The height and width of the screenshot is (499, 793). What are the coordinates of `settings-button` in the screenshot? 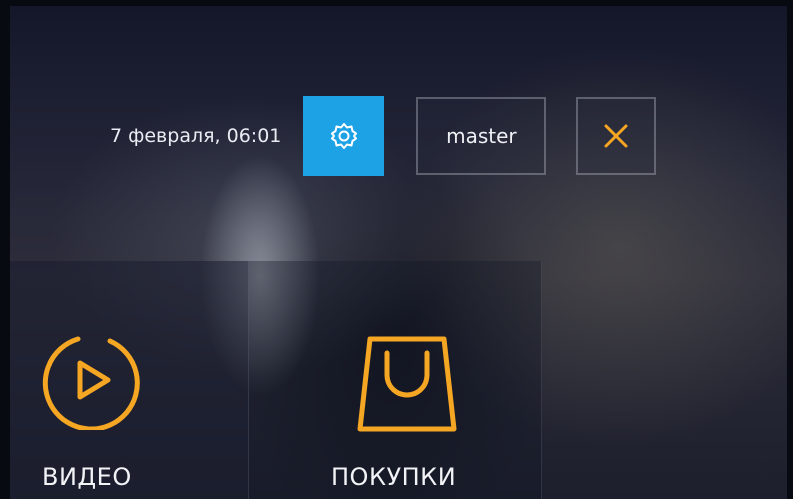 It's located at (344, 136).